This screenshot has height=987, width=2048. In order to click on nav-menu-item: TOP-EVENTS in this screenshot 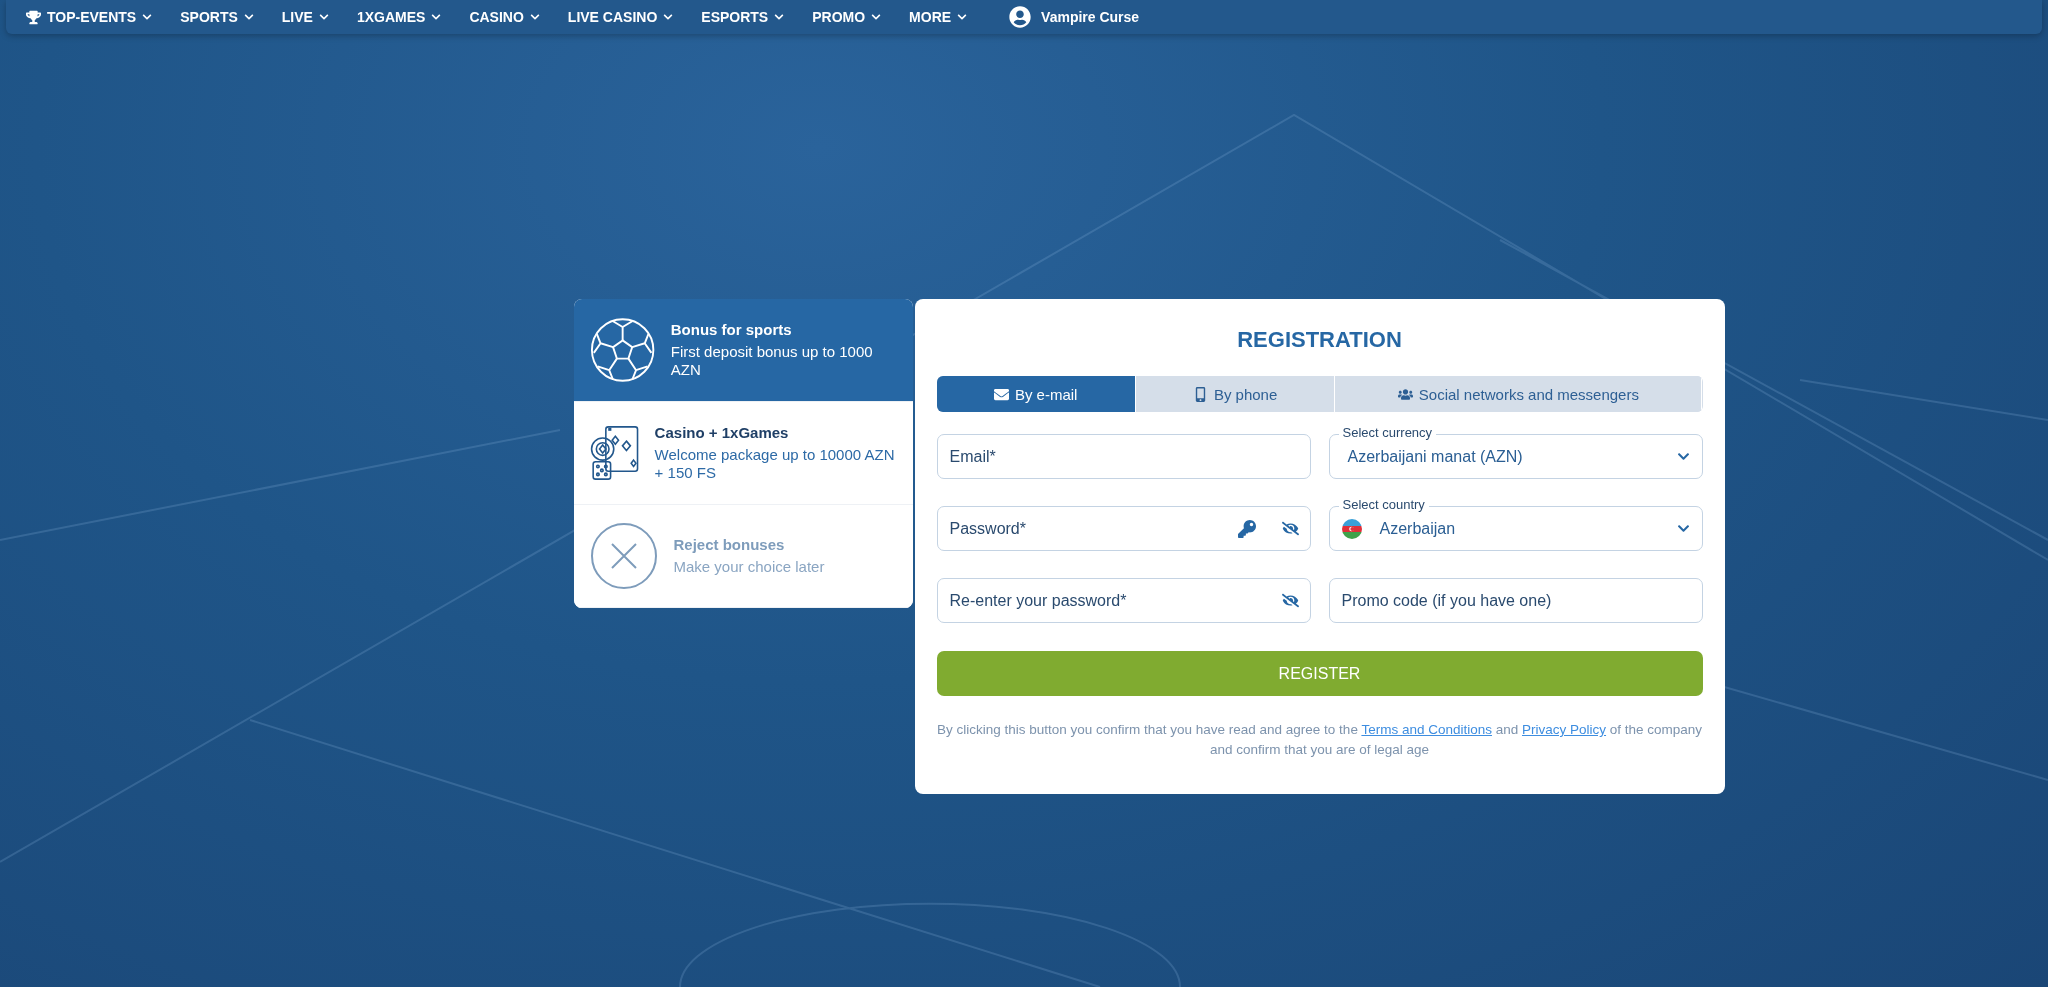, I will do `click(89, 17)`.